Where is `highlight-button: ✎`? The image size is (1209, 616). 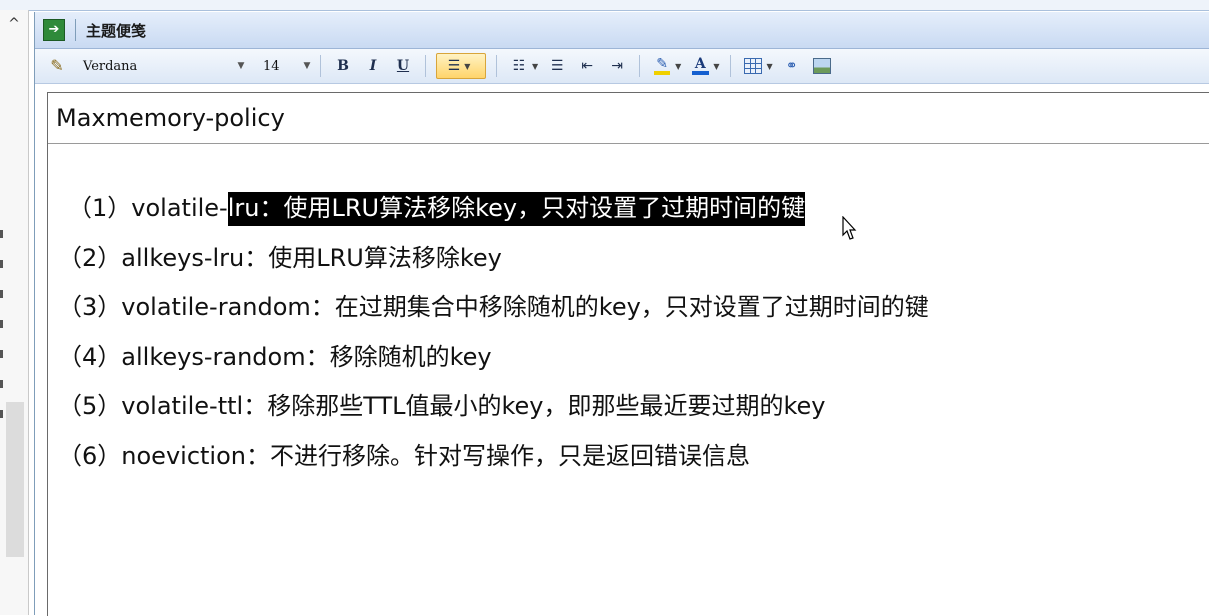
highlight-button: ✎ is located at coordinates (662, 66).